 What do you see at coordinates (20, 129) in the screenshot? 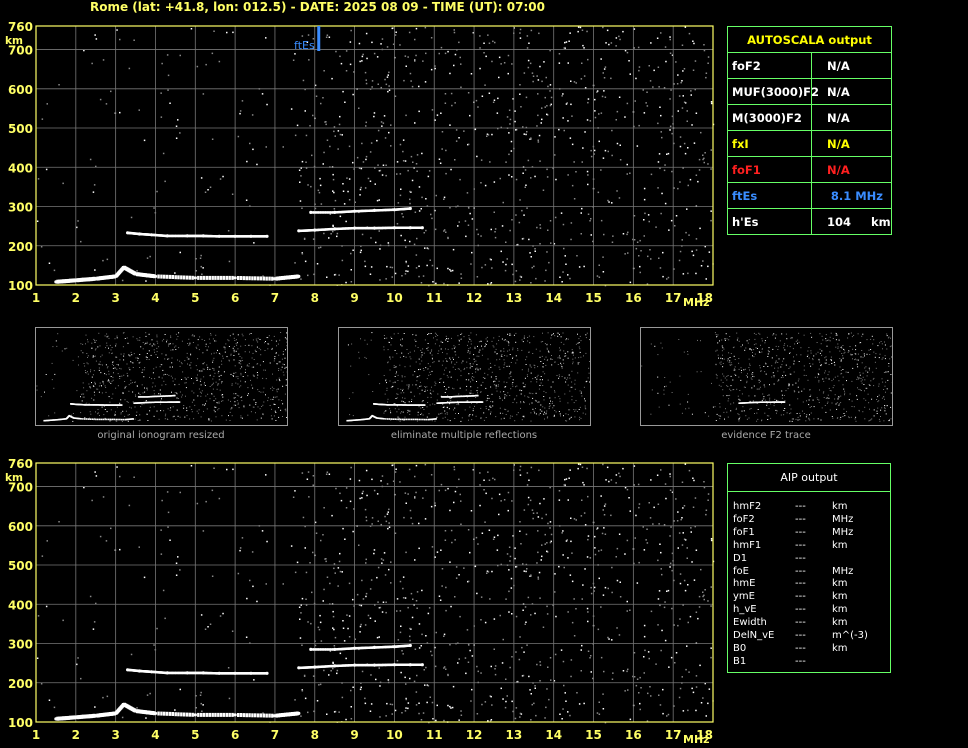
I see `y-tick-label: 500` at bounding box center [20, 129].